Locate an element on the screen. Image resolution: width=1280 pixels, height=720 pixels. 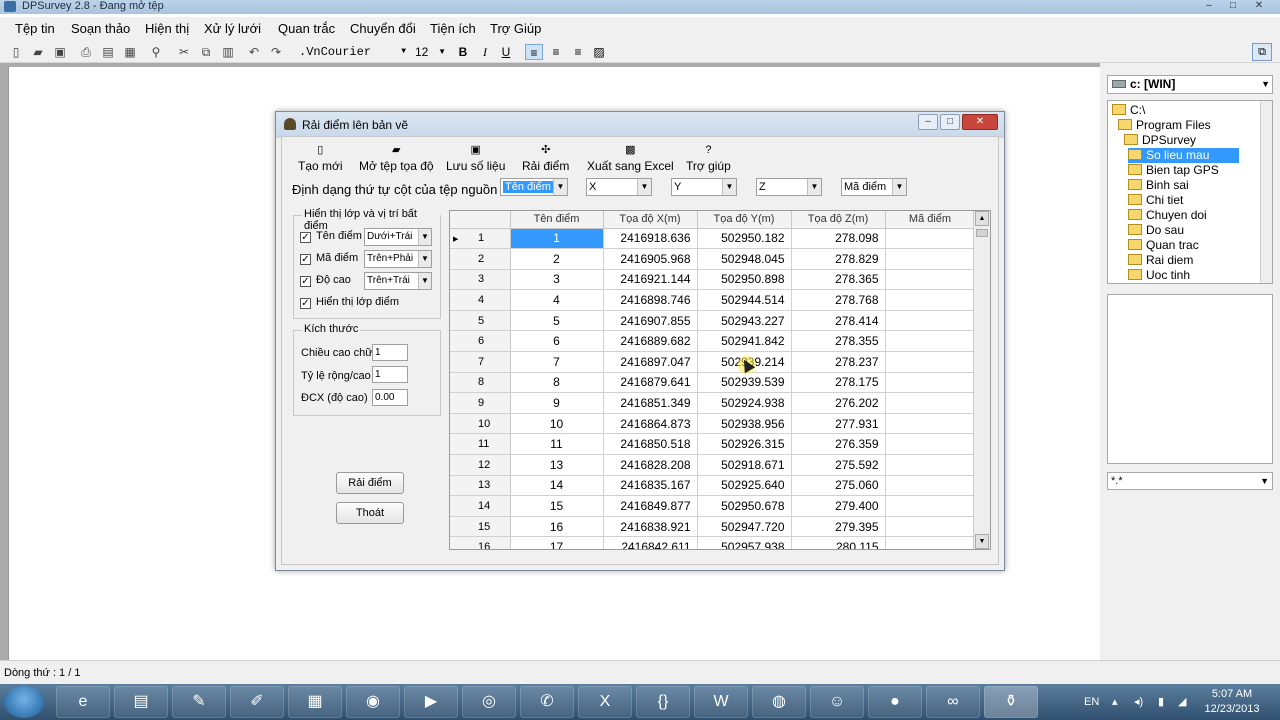
name-position-select: Dưới+Trái ▼ is located at coordinates (398, 237).